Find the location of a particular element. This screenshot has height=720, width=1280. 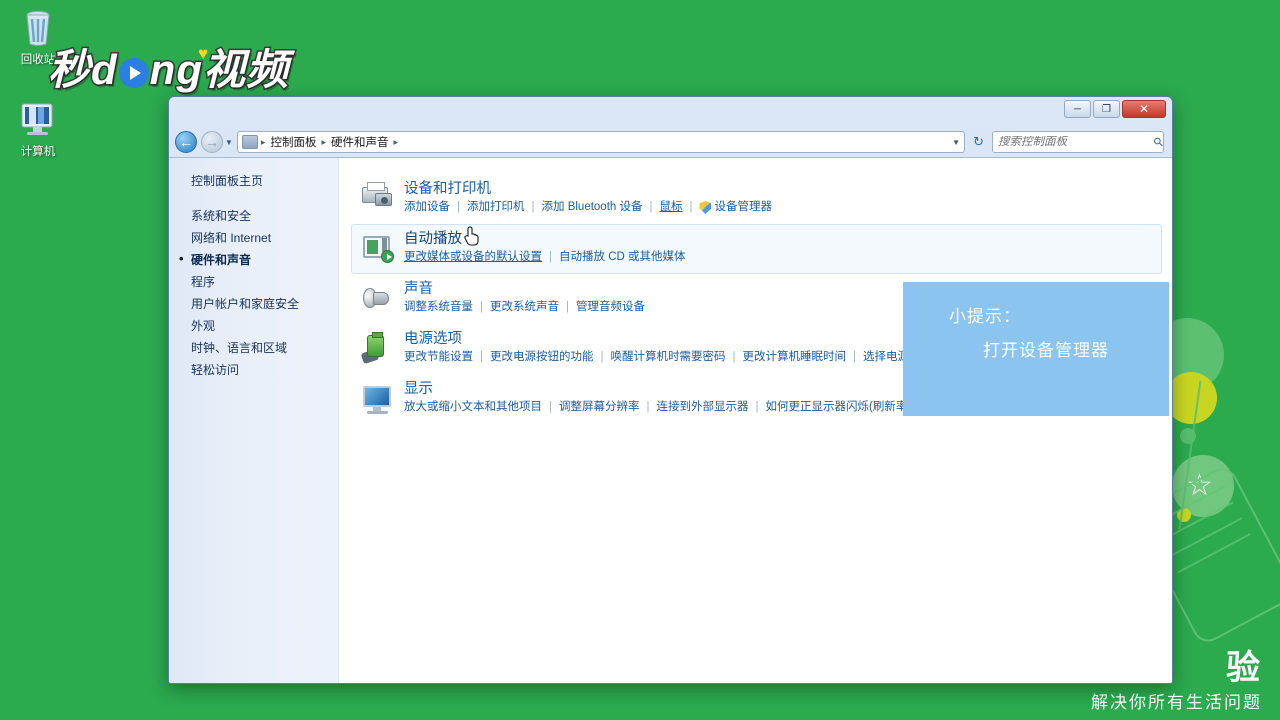

sidebar-item-ease-of-access: 轻松访问 is located at coordinates (253, 370).